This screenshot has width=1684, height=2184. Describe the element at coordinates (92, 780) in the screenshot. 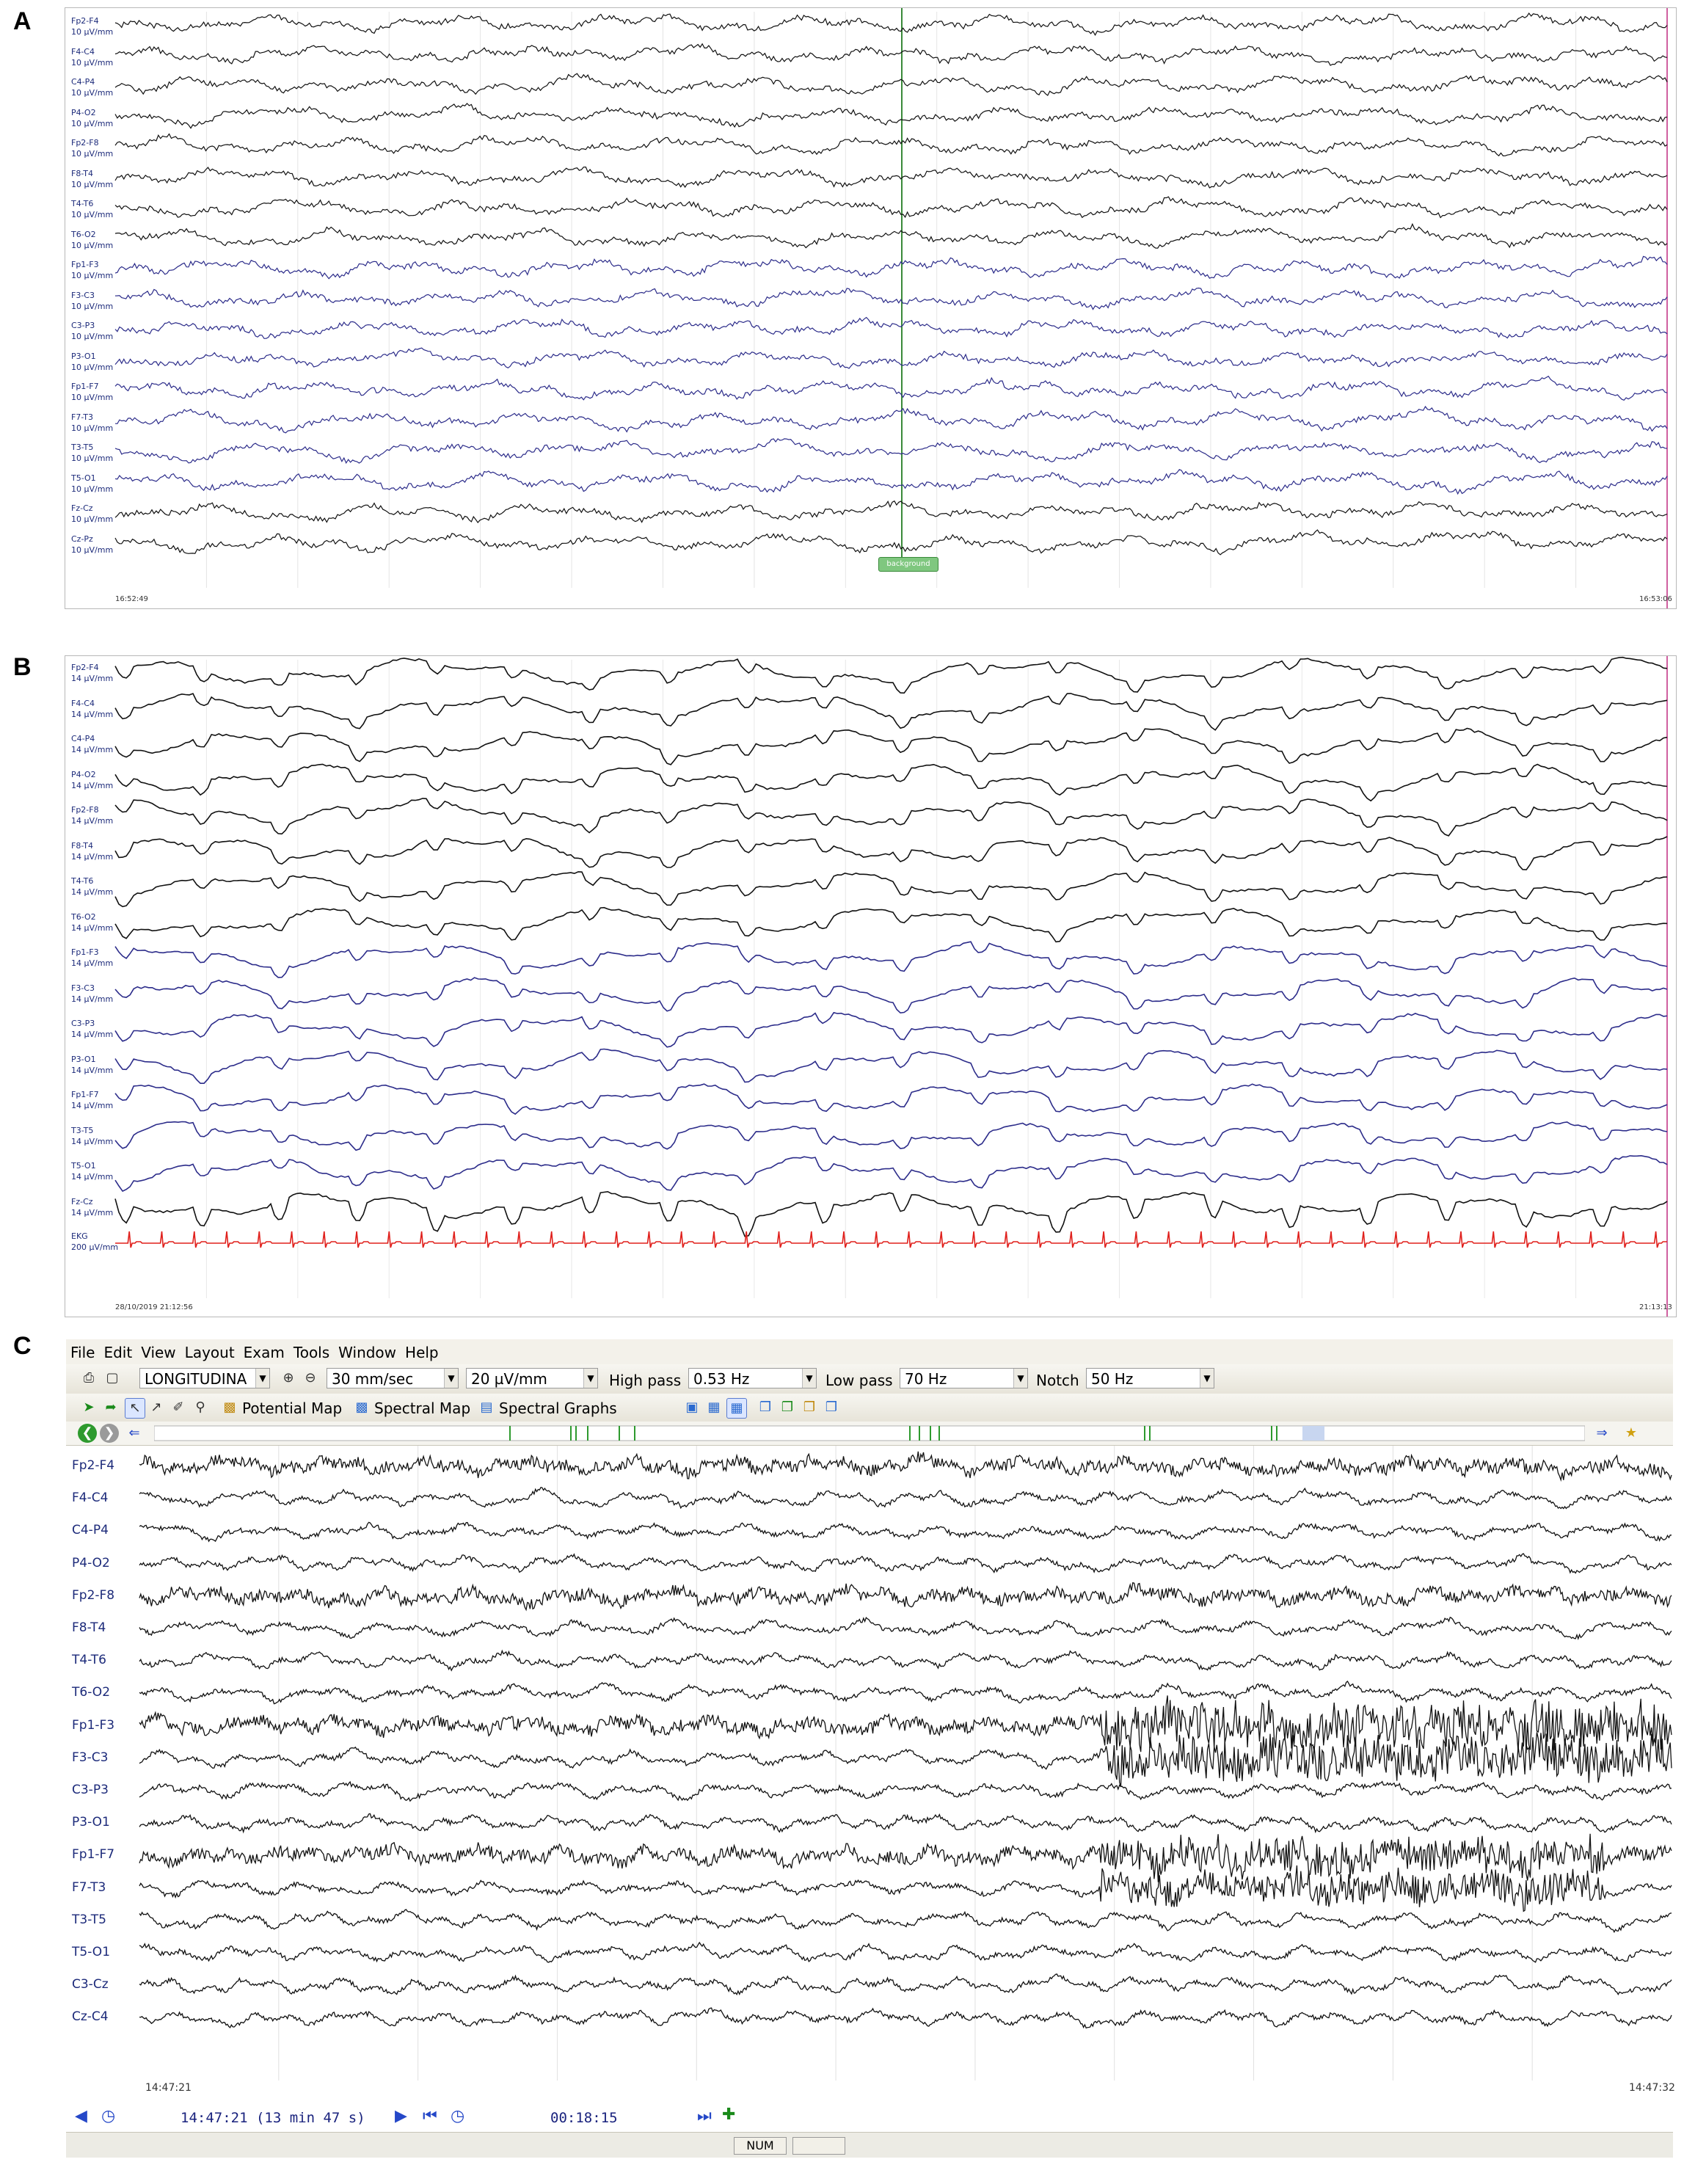

I see `channel-label-p4-o2: P4-O2 14 µV/mm` at that location.